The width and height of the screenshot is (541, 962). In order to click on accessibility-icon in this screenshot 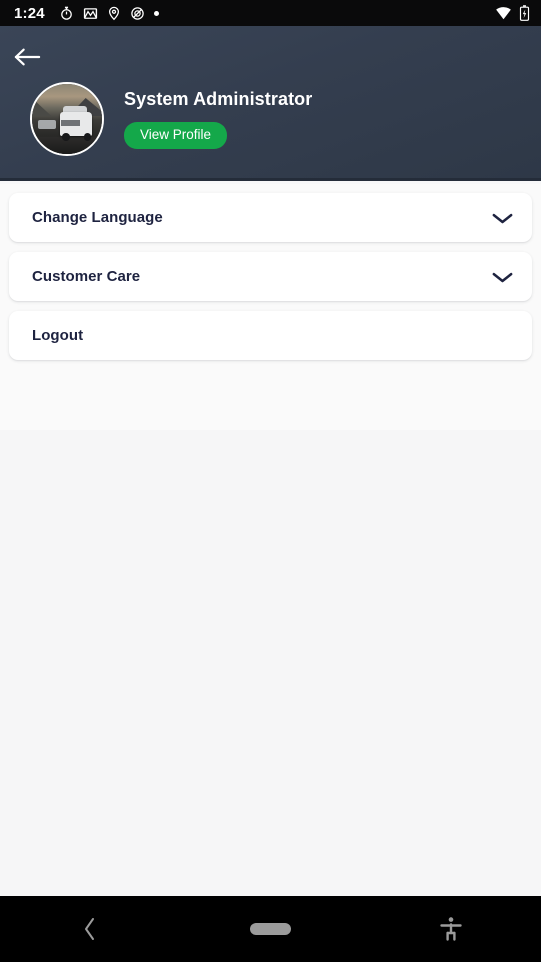, I will do `click(451, 929)`.